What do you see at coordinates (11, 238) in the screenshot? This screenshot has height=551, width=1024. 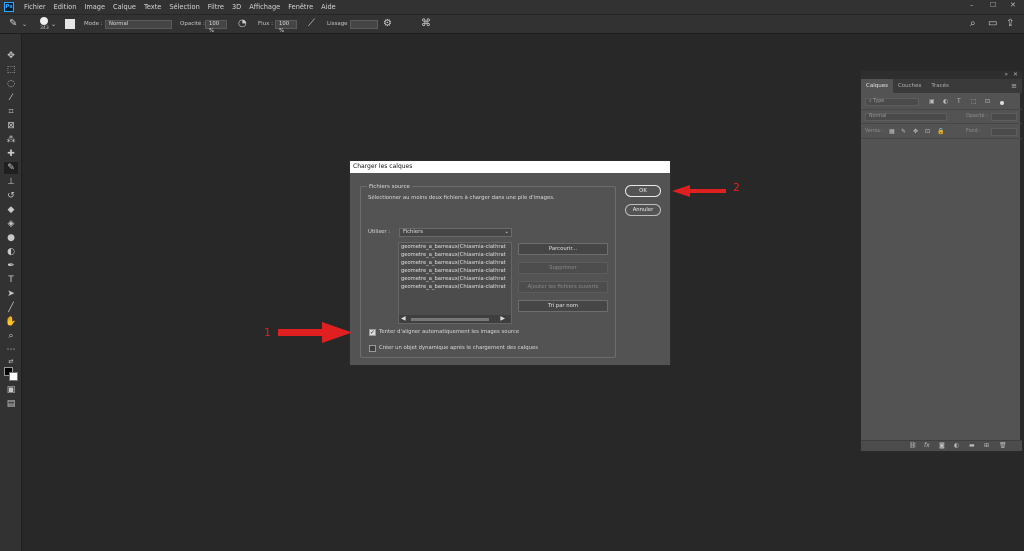 I see `blur-tool-icon: ●` at bounding box center [11, 238].